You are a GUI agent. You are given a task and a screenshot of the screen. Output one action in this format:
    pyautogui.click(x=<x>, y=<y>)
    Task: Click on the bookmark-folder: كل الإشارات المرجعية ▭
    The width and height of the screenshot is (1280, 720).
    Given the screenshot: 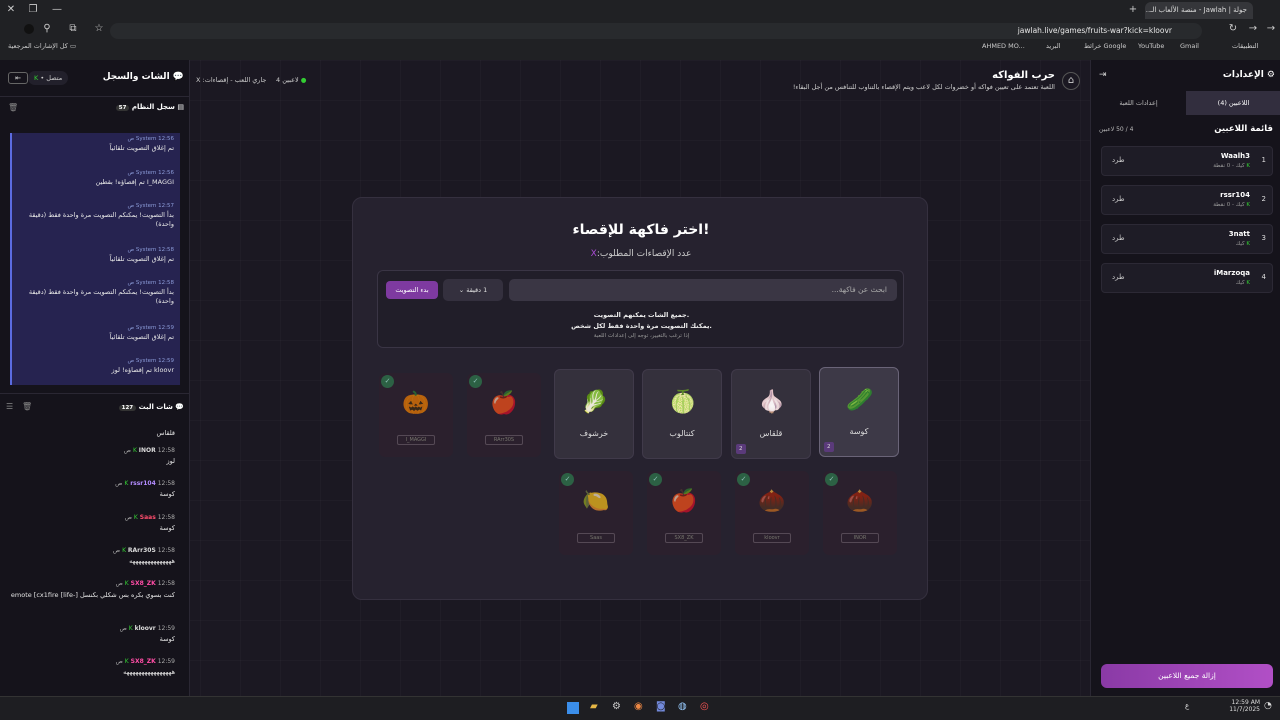 What is the action you would take?
    pyautogui.click(x=42, y=50)
    